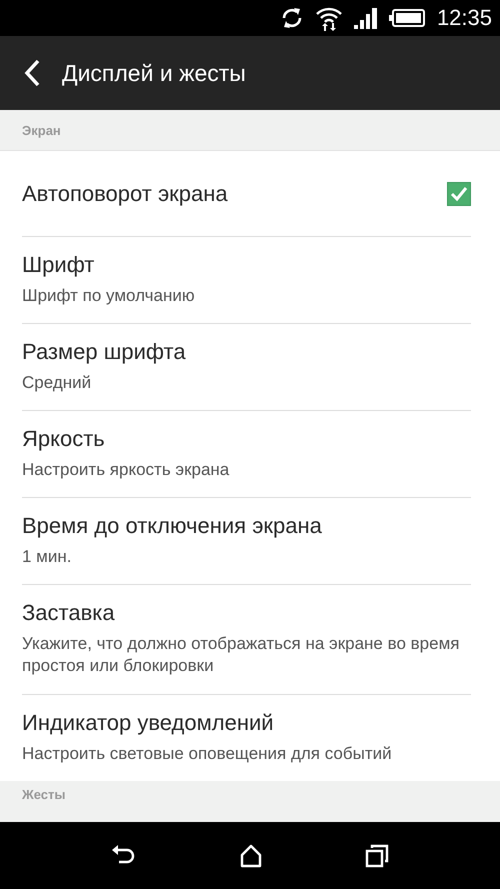 The width and height of the screenshot is (500, 889). What do you see at coordinates (328, 18) in the screenshot?
I see `wifi-icon` at bounding box center [328, 18].